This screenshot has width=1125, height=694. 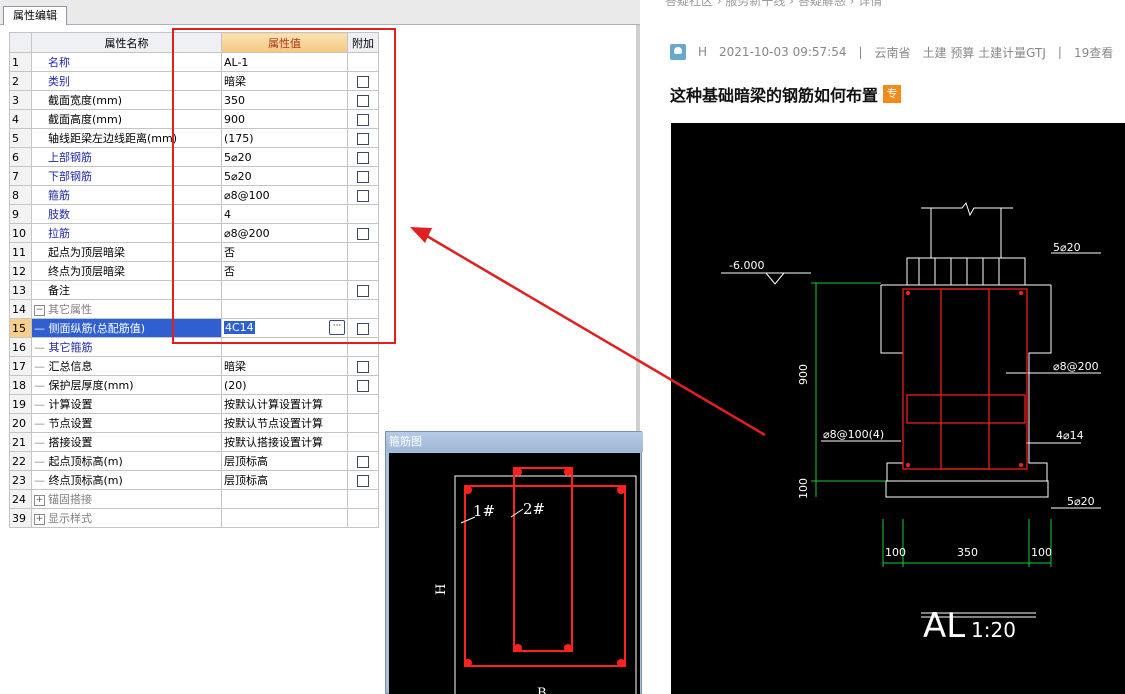 What do you see at coordinates (20, 385) in the screenshot?
I see `row-number: 18` at bounding box center [20, 385].